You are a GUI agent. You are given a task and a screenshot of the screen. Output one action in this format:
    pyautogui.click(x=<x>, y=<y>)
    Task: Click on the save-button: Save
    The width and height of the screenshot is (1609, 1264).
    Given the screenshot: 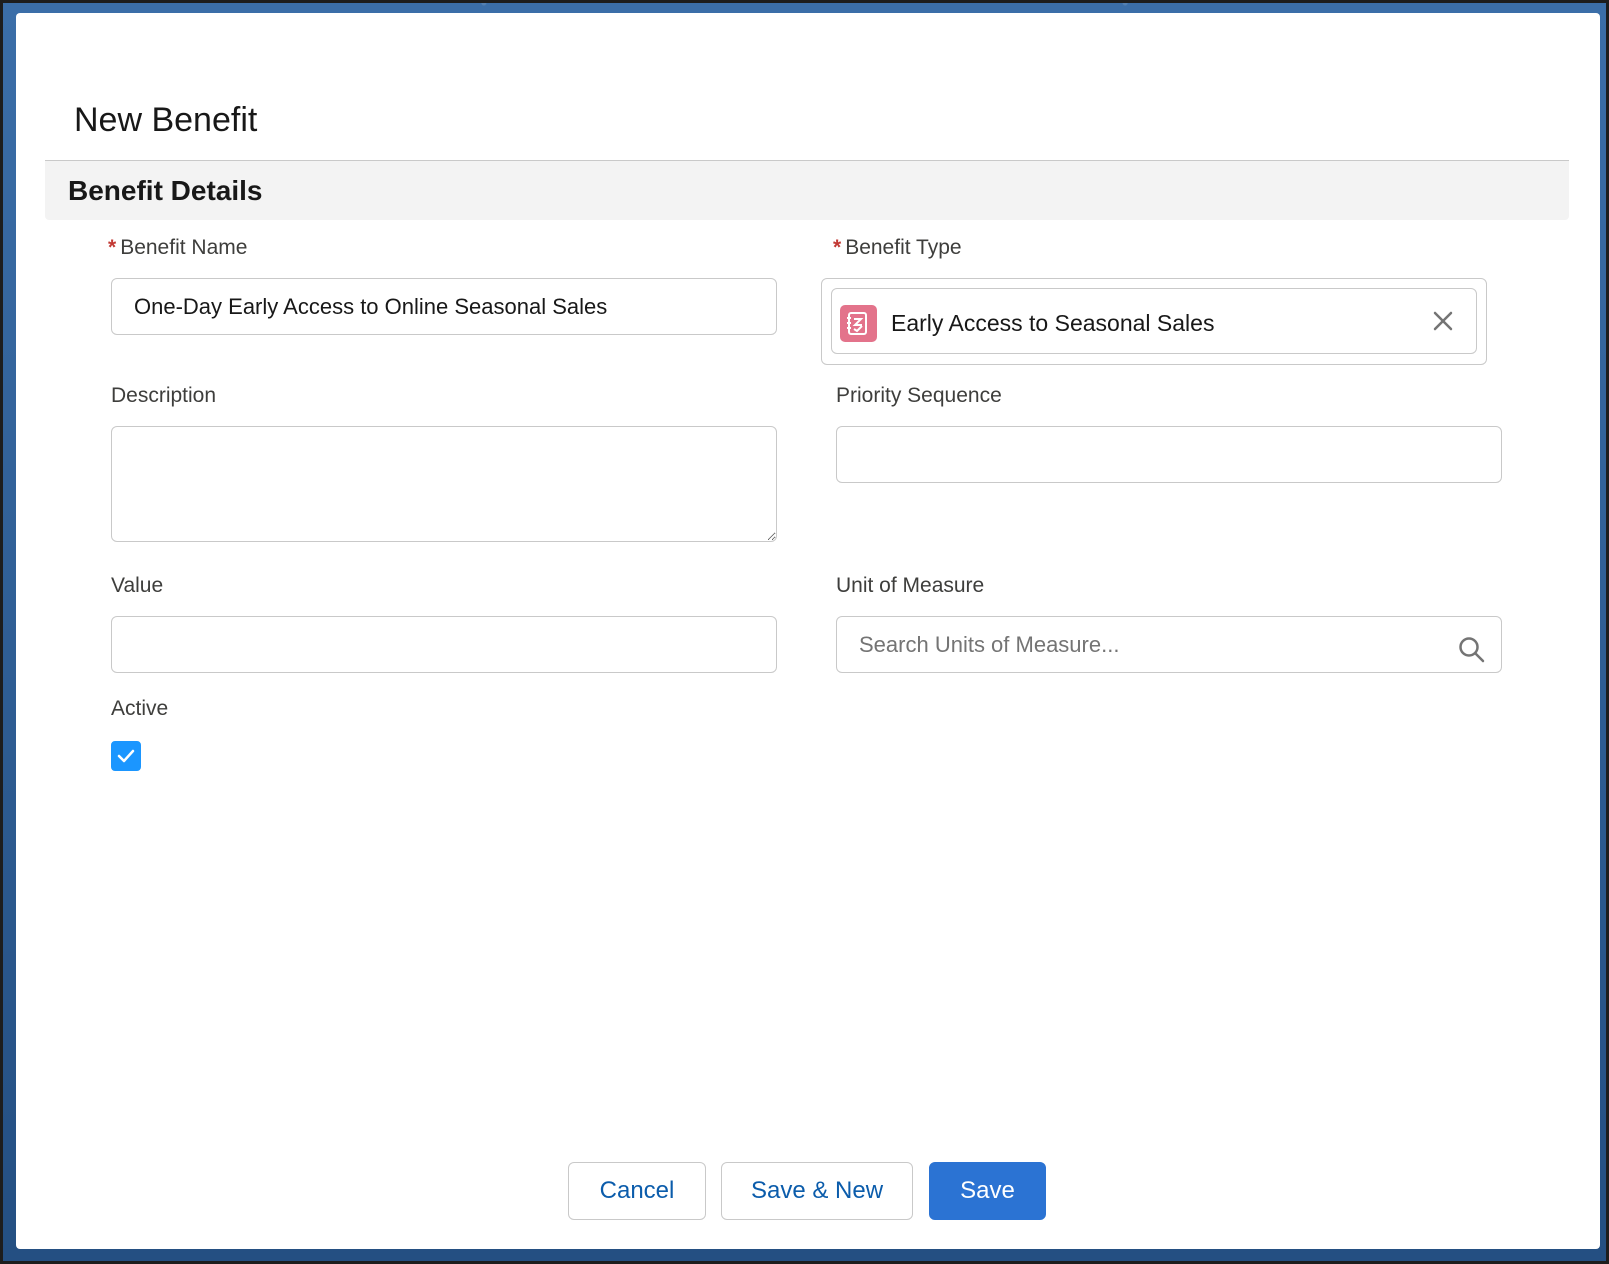 What is the action you would take?
    pyautogui.click(x=987, y=1191)
    